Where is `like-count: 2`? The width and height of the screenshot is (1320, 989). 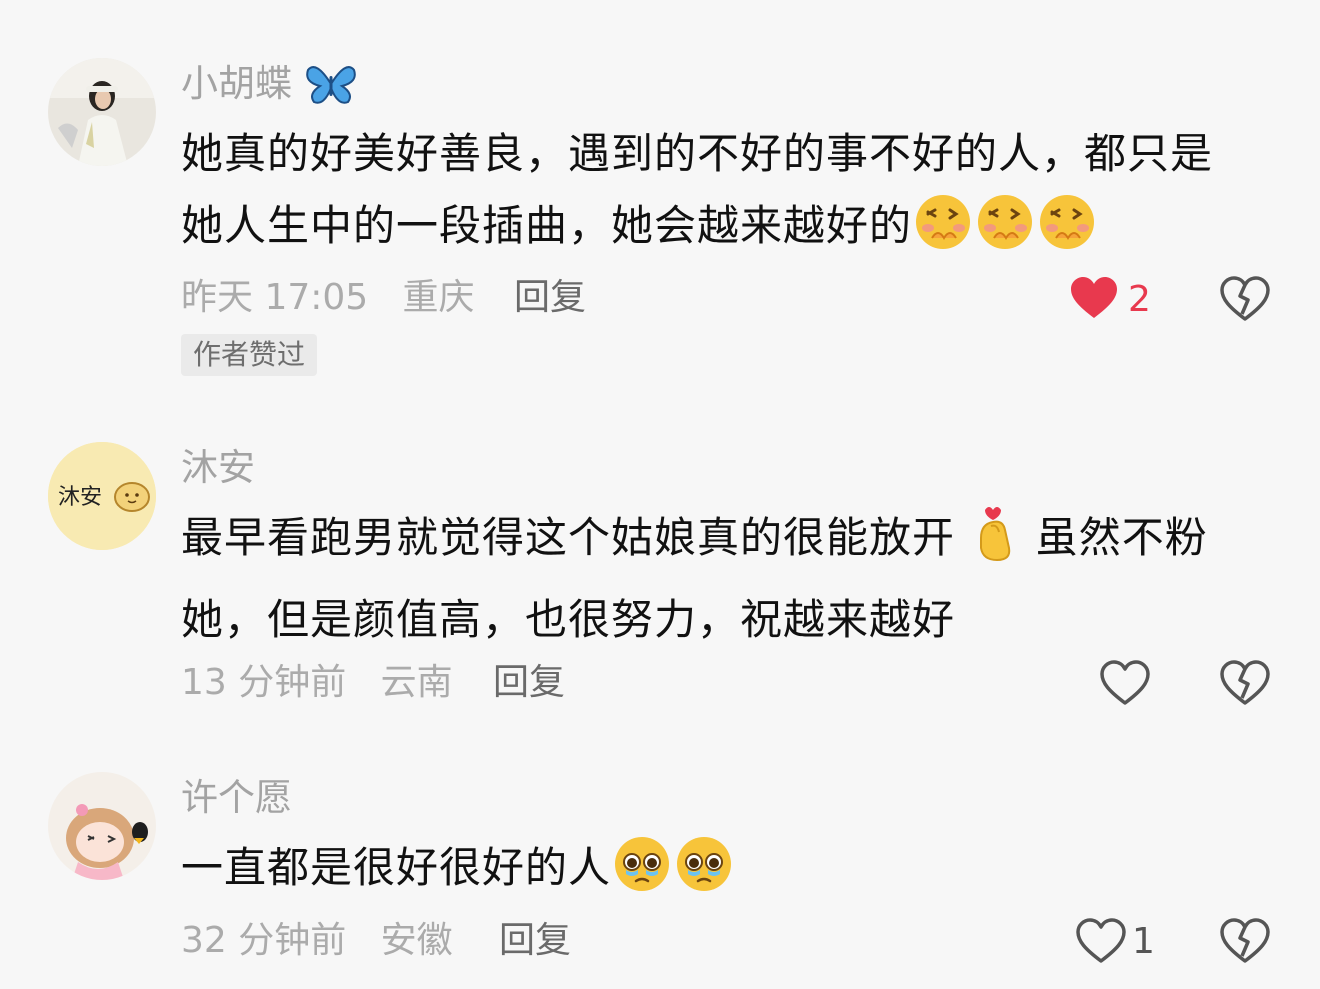
like-count: 2 is located at coordinates (1139, 299).